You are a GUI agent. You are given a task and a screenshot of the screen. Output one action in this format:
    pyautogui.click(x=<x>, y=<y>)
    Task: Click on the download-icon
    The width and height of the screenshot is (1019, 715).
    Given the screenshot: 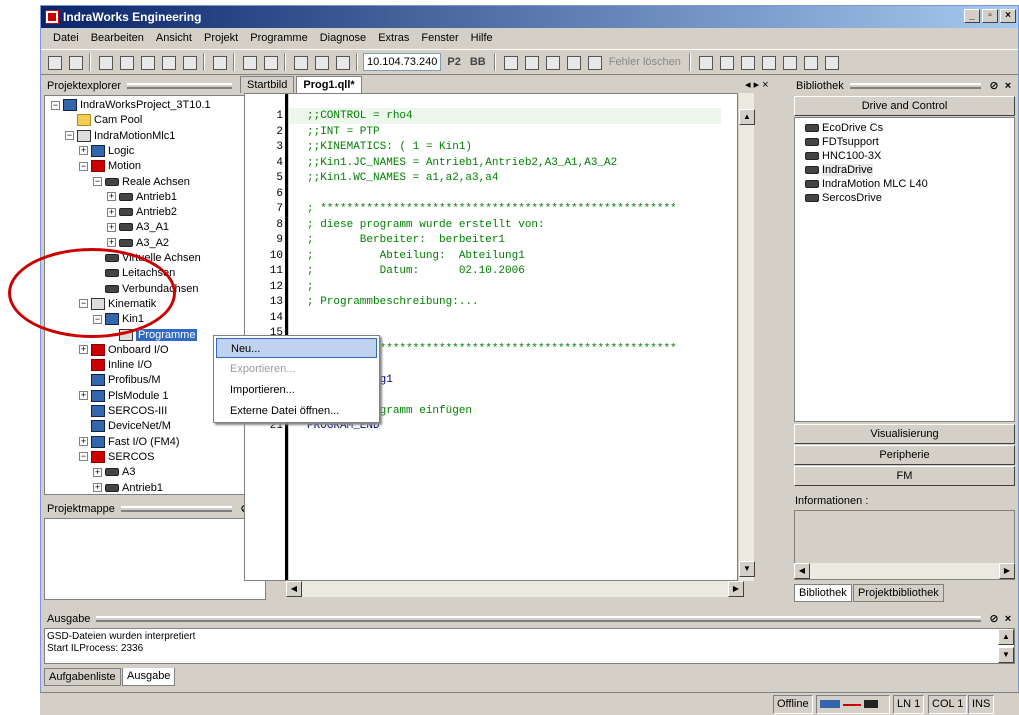 What is the action you would take?
    pyautogui.click(x=321, y=62)
    